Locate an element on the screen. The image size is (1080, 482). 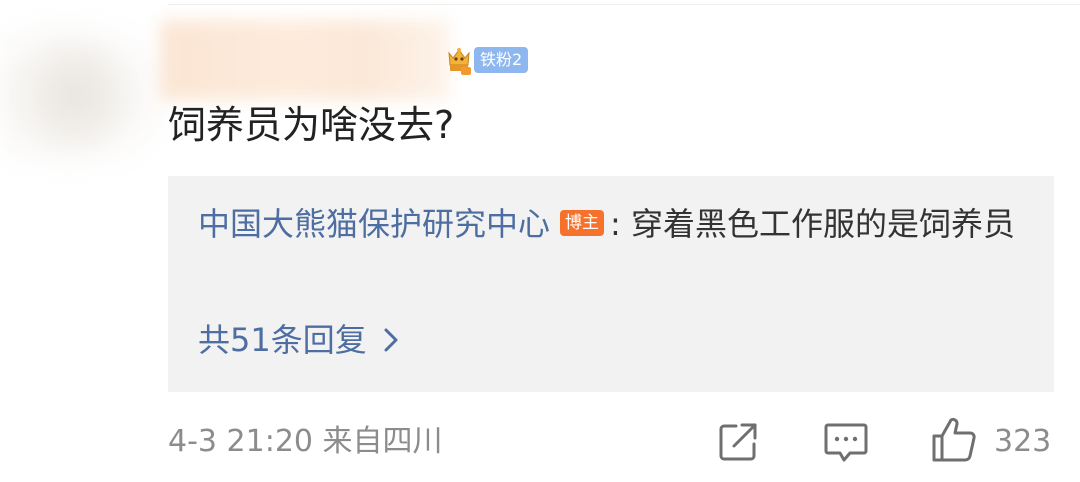
more-replies-link: 共51条回复 is located at coordinates (298, 340).